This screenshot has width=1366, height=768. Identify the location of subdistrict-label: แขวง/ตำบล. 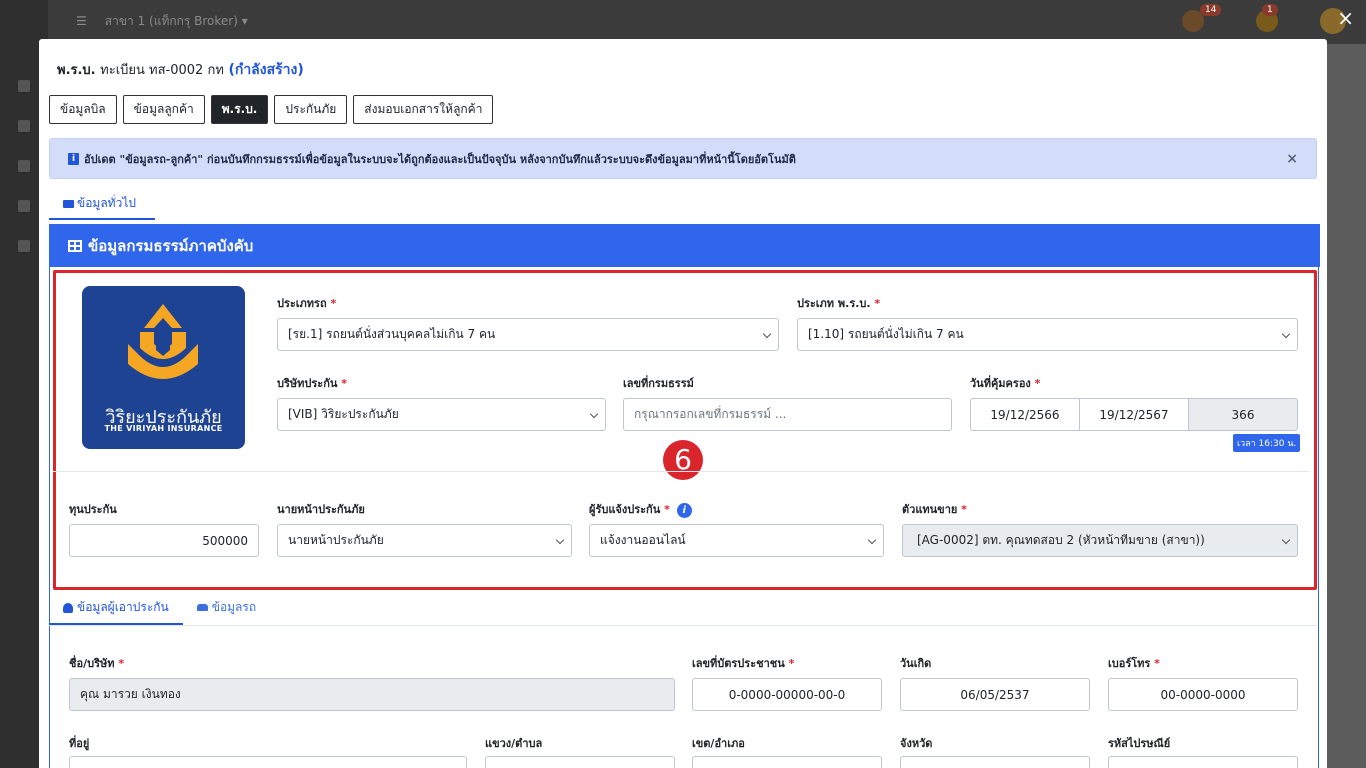
(514, 743).